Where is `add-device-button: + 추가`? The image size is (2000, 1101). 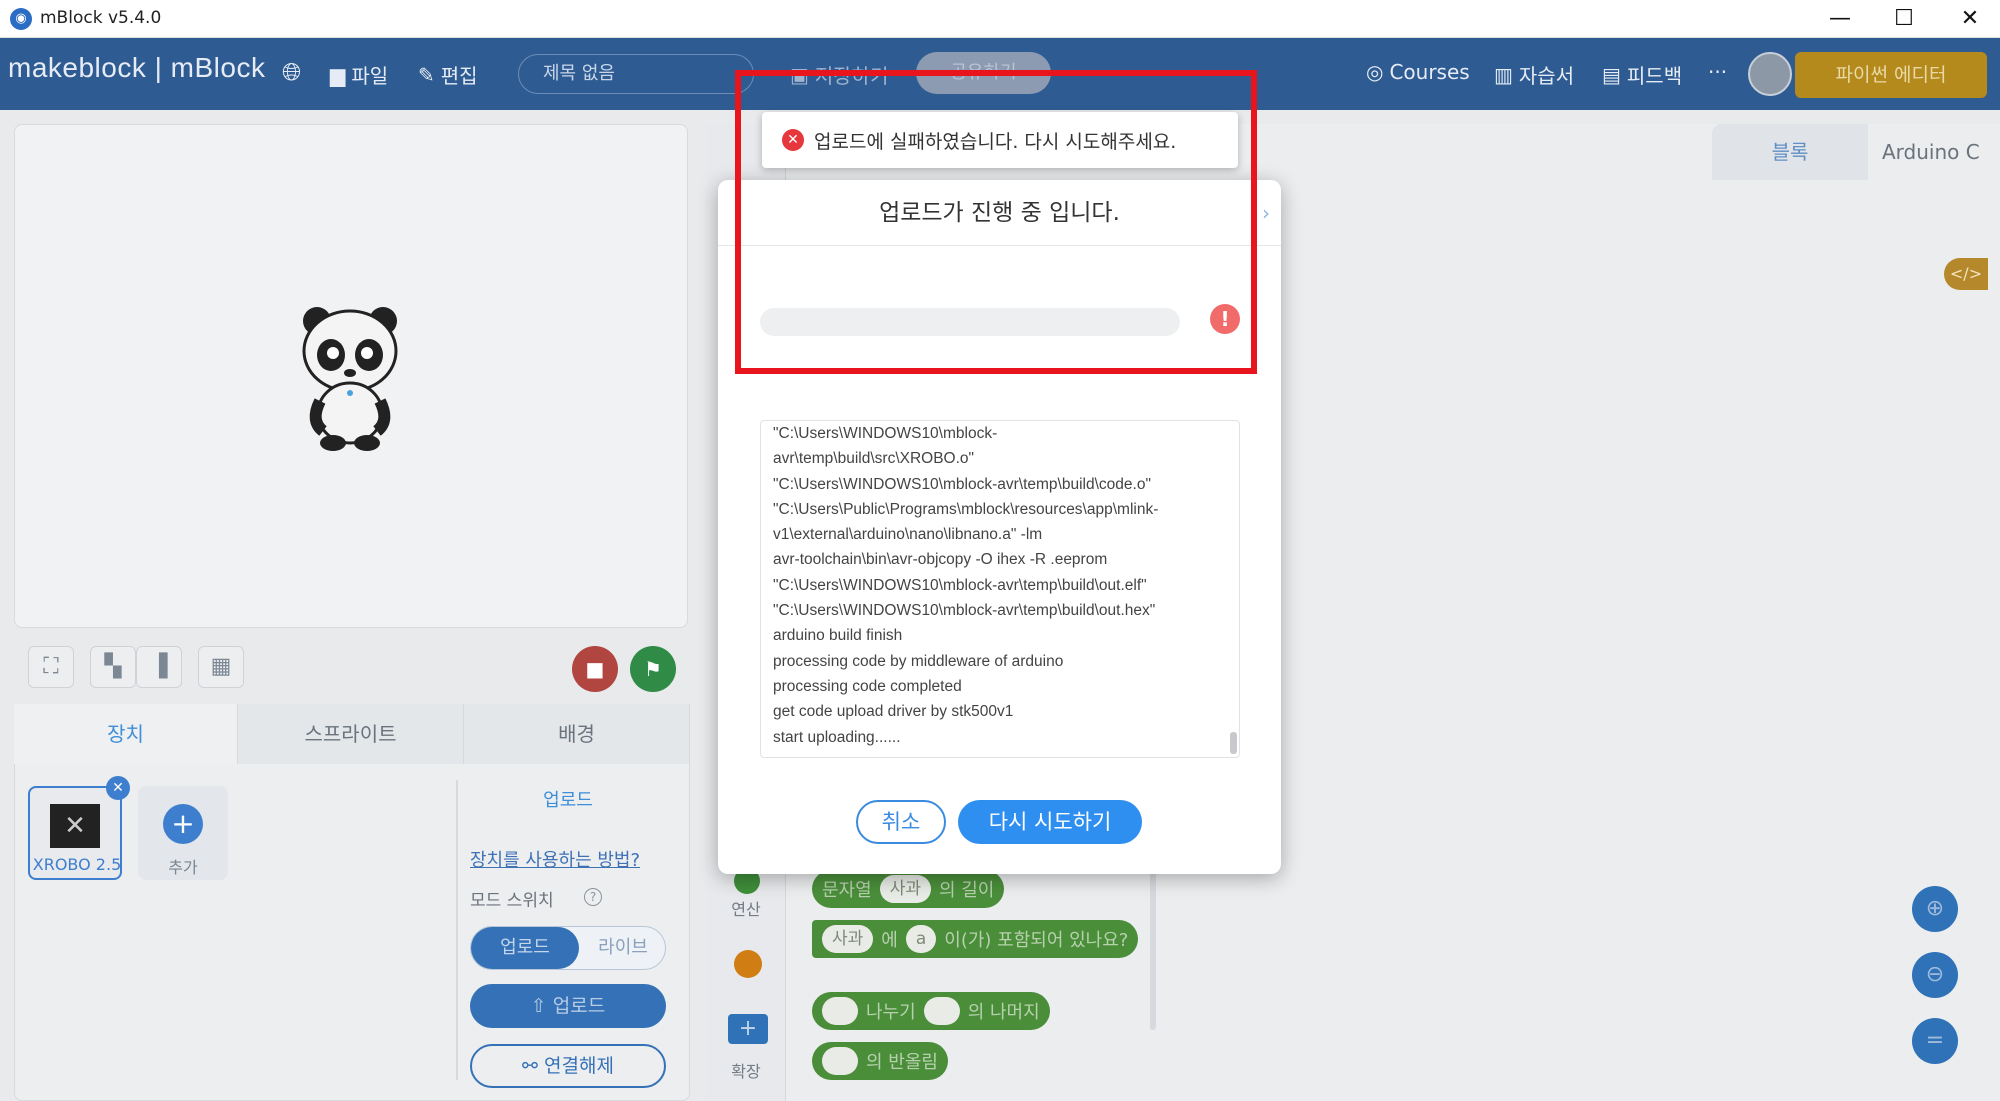 add-device-button: + 추가 is located at coordinates (183, 833).